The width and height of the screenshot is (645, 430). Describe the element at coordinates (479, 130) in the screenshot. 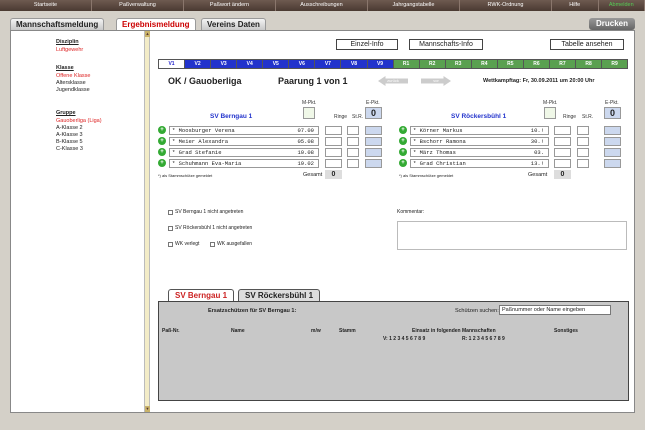

I see `guest-player-select: * Körner Markus 10.!` at that location.